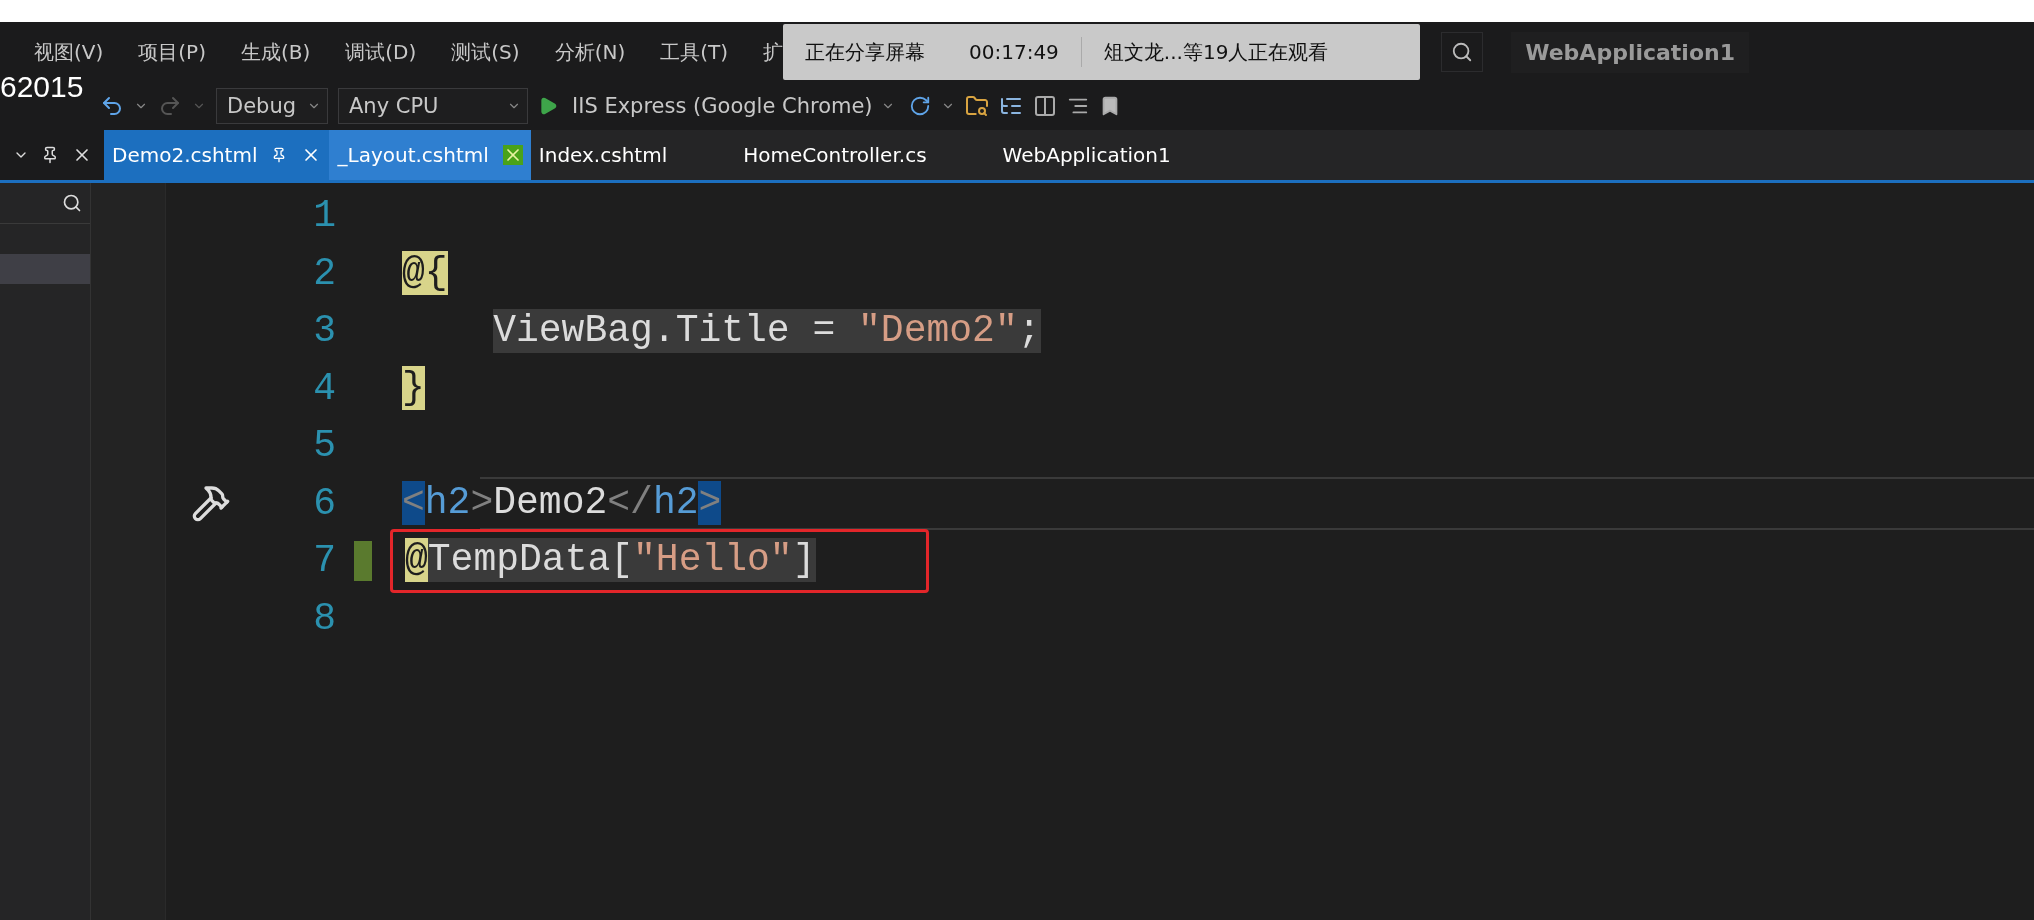 Image resolution: width=2034 pixels, height=920 pixels. What do you see at coordinates (172, 52) in the screenshot?
I see `menu-item: 项目(P)` at bounding box center [172, 52].